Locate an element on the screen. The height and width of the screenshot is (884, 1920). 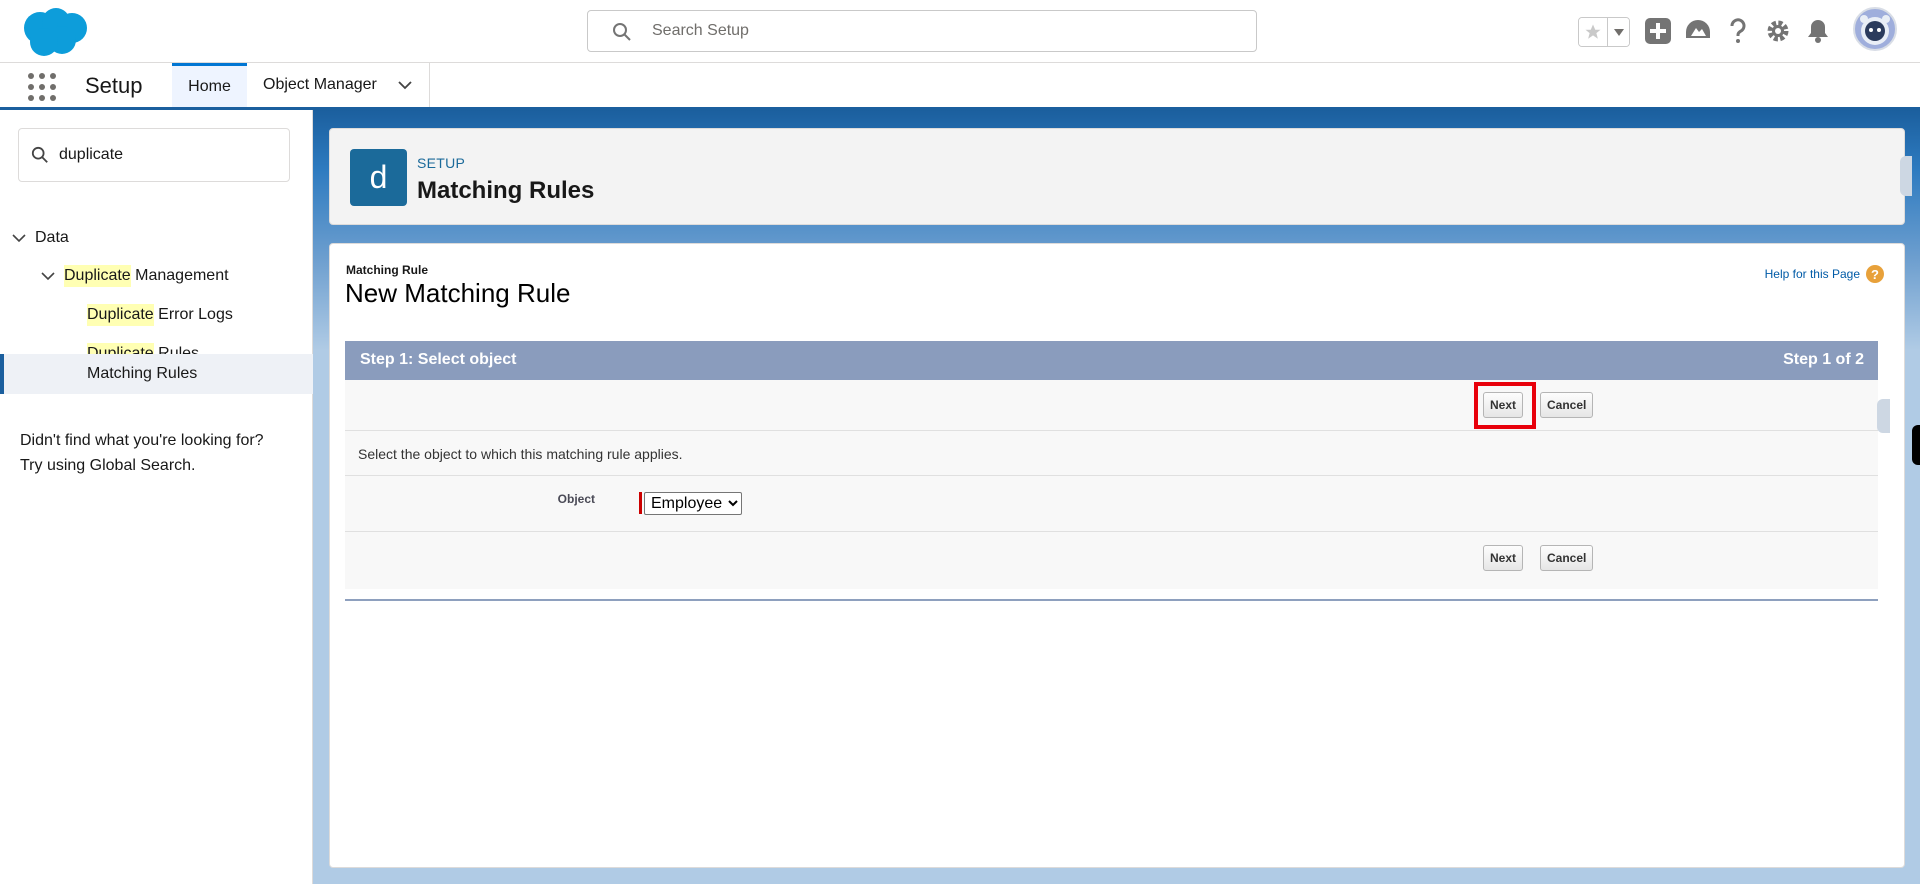
setup-search-box is located at coordinates (922, 31).